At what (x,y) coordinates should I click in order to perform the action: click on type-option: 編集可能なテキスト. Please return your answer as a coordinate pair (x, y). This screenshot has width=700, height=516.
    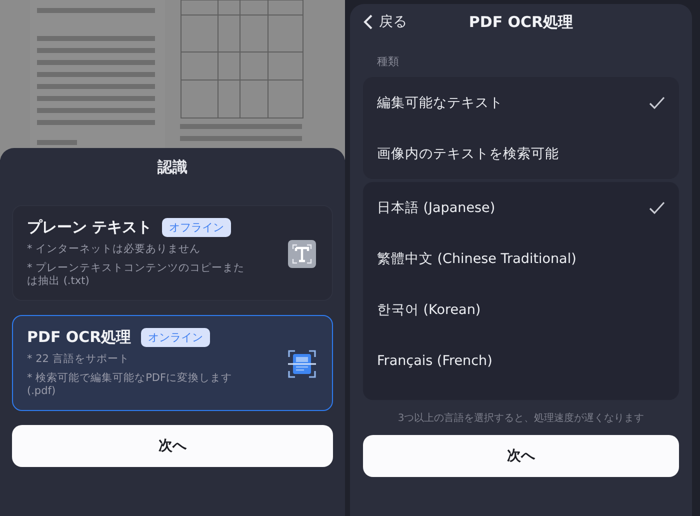
    Looking at the image, I should click on (521, 102).